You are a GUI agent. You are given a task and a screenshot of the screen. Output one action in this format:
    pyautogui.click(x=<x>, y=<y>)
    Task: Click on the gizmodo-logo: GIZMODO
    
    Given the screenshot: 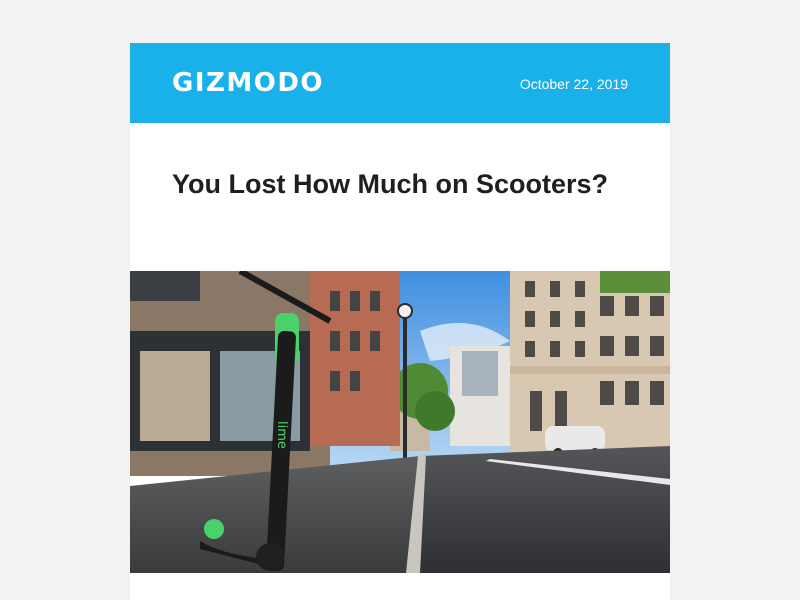 What is the action you would take?
    pyautogui.click(x=248, y=83)
    